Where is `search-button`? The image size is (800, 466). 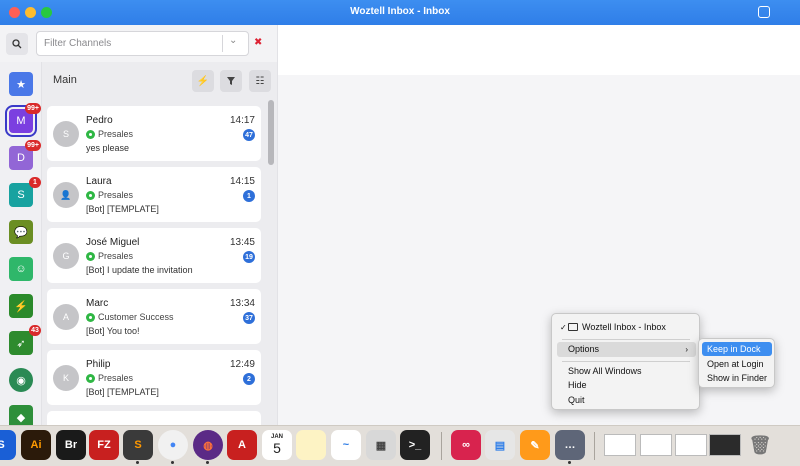
search-button is located at coordinates (17, 44).